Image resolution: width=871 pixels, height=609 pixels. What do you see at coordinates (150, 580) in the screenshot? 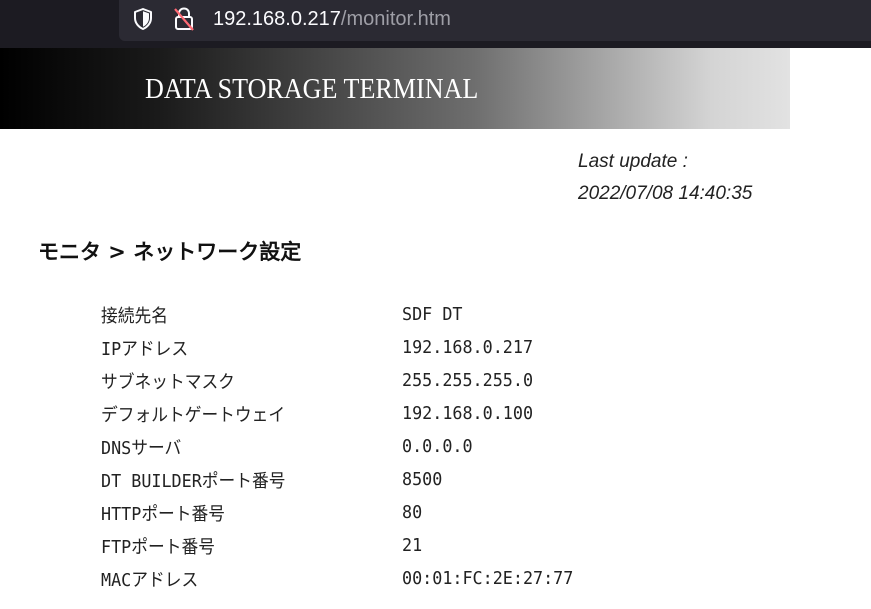
I see `settings-label: MACアドレス` at bounding box center [150, 580].